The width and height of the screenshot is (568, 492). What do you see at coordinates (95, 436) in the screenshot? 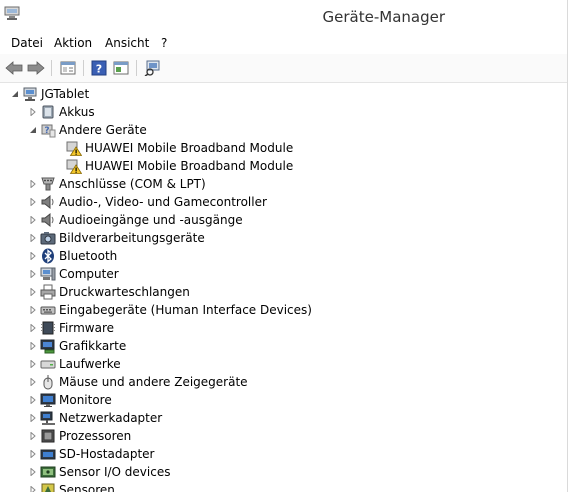
I see `tree-item-label: Prozessoren` at bounding box center [95, 436].